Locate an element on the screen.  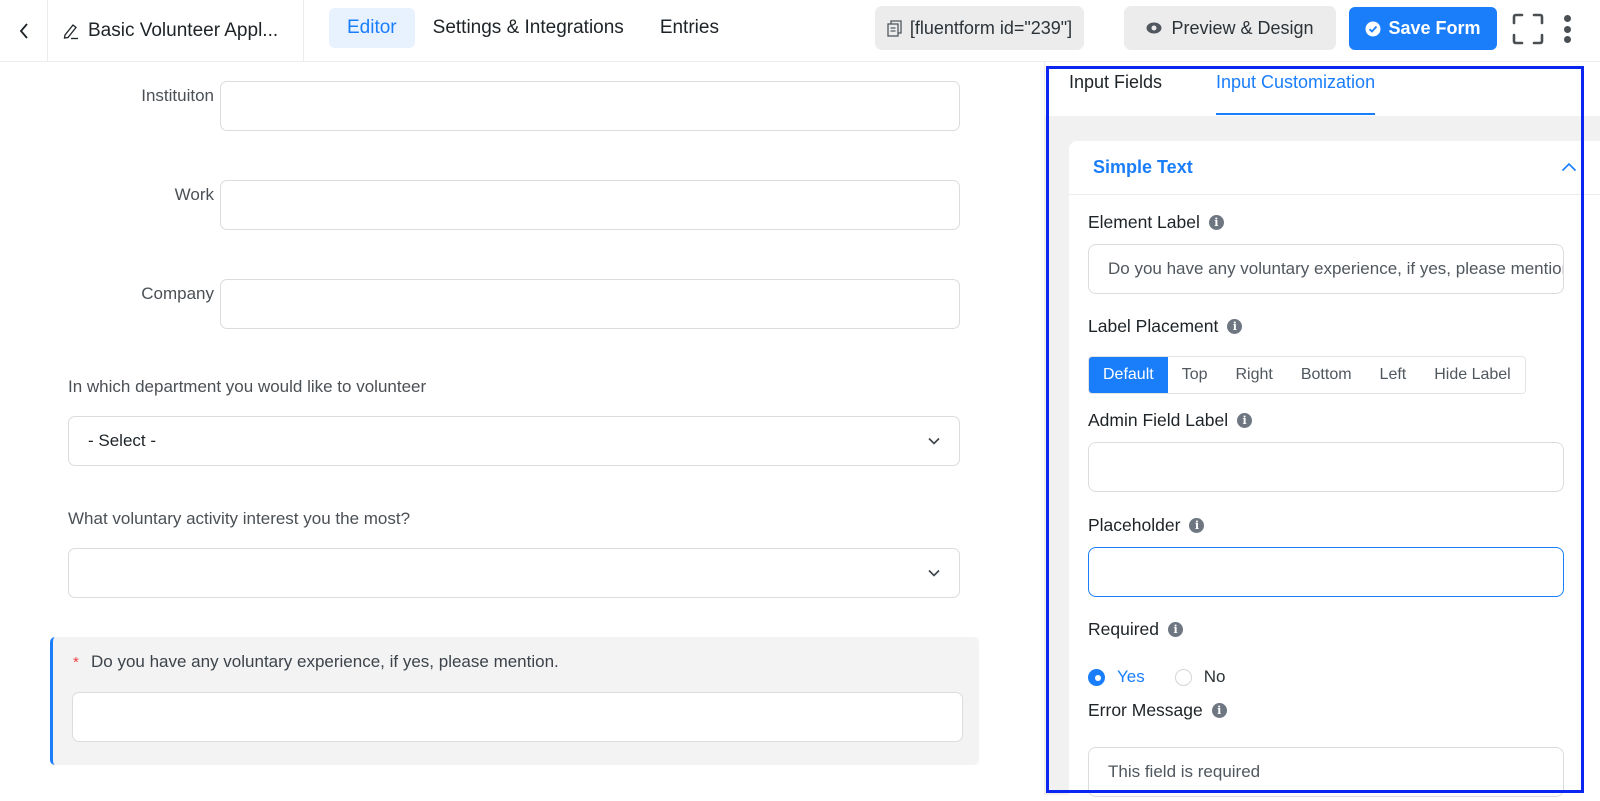
error-message-heading: Error Message i is located at coordinates (1157, 710).